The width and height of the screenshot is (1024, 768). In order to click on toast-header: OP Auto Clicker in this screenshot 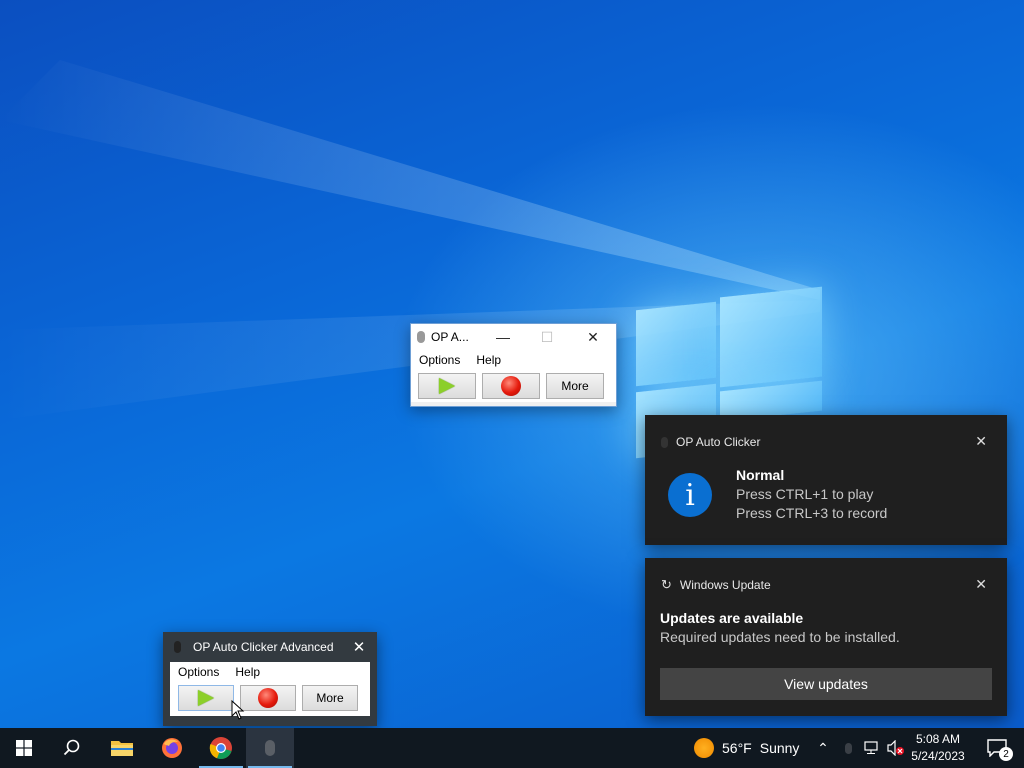, I will do `click(710, 442)`.